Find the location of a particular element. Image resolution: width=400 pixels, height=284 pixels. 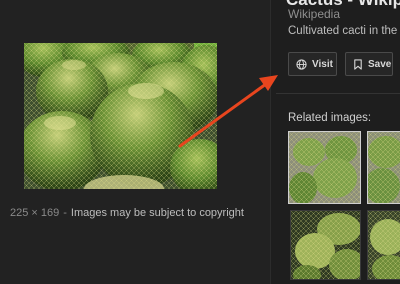

copyright-notice: Images may be subject to copyright is located at coordinates (157, 213).